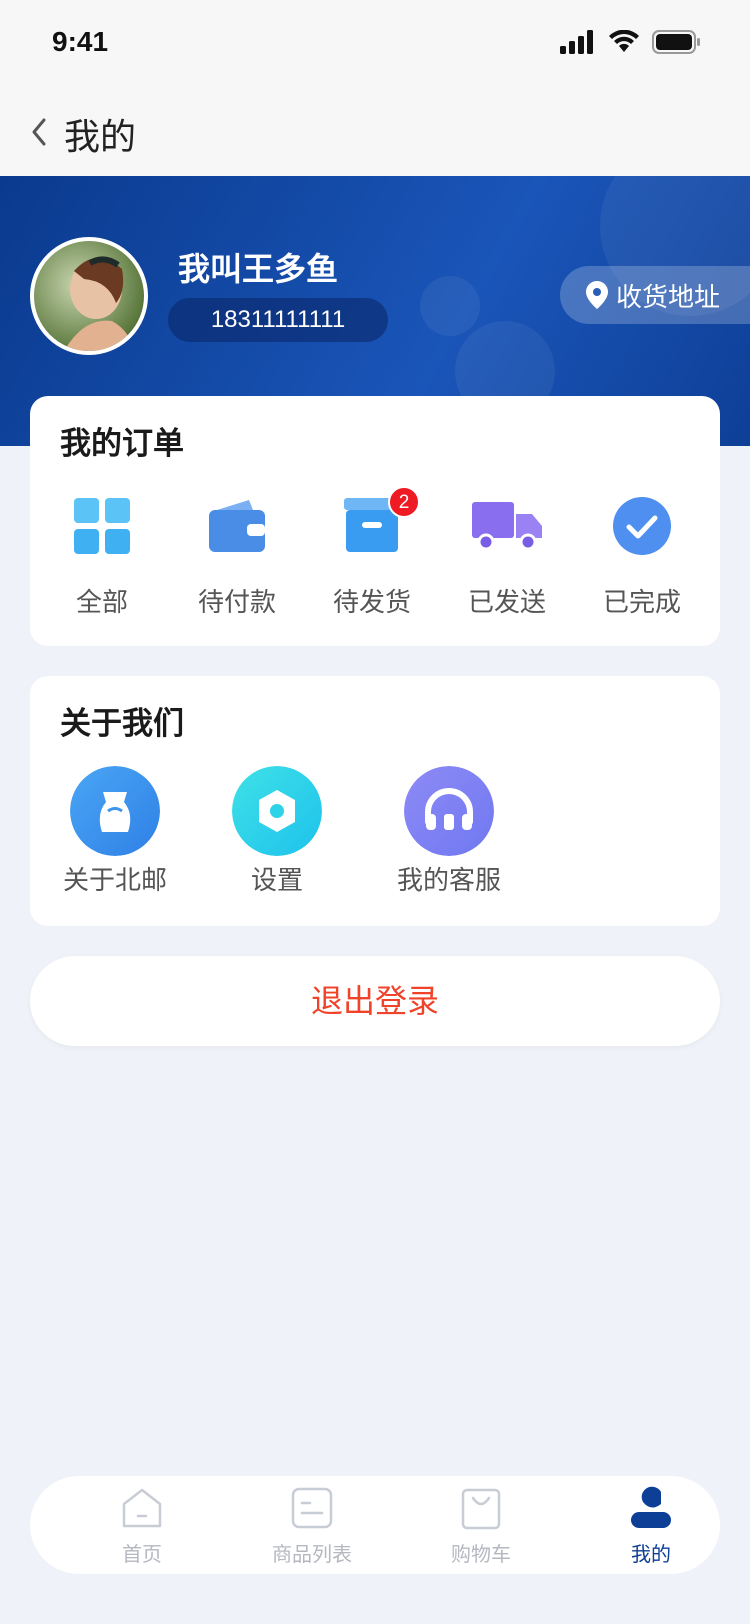  I want to click on orders-card: 我的订单 全部 待付款 待发货 已发送 已完成 2, so click(375, 521).